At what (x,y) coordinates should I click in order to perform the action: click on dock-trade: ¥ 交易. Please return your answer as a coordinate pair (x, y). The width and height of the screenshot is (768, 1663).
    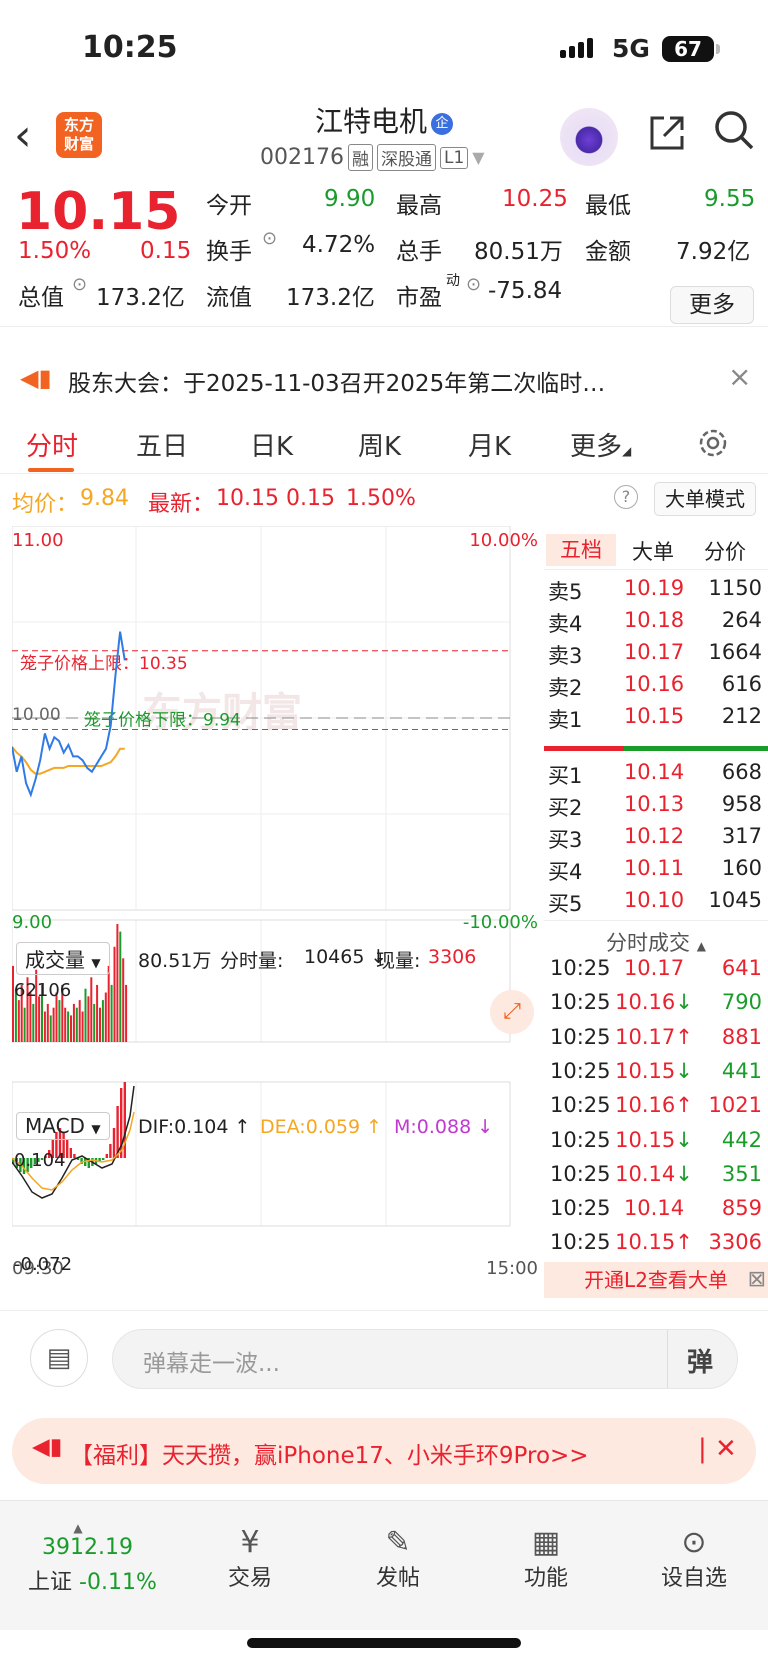
    Looking at the image, I should click on (250, 1558).